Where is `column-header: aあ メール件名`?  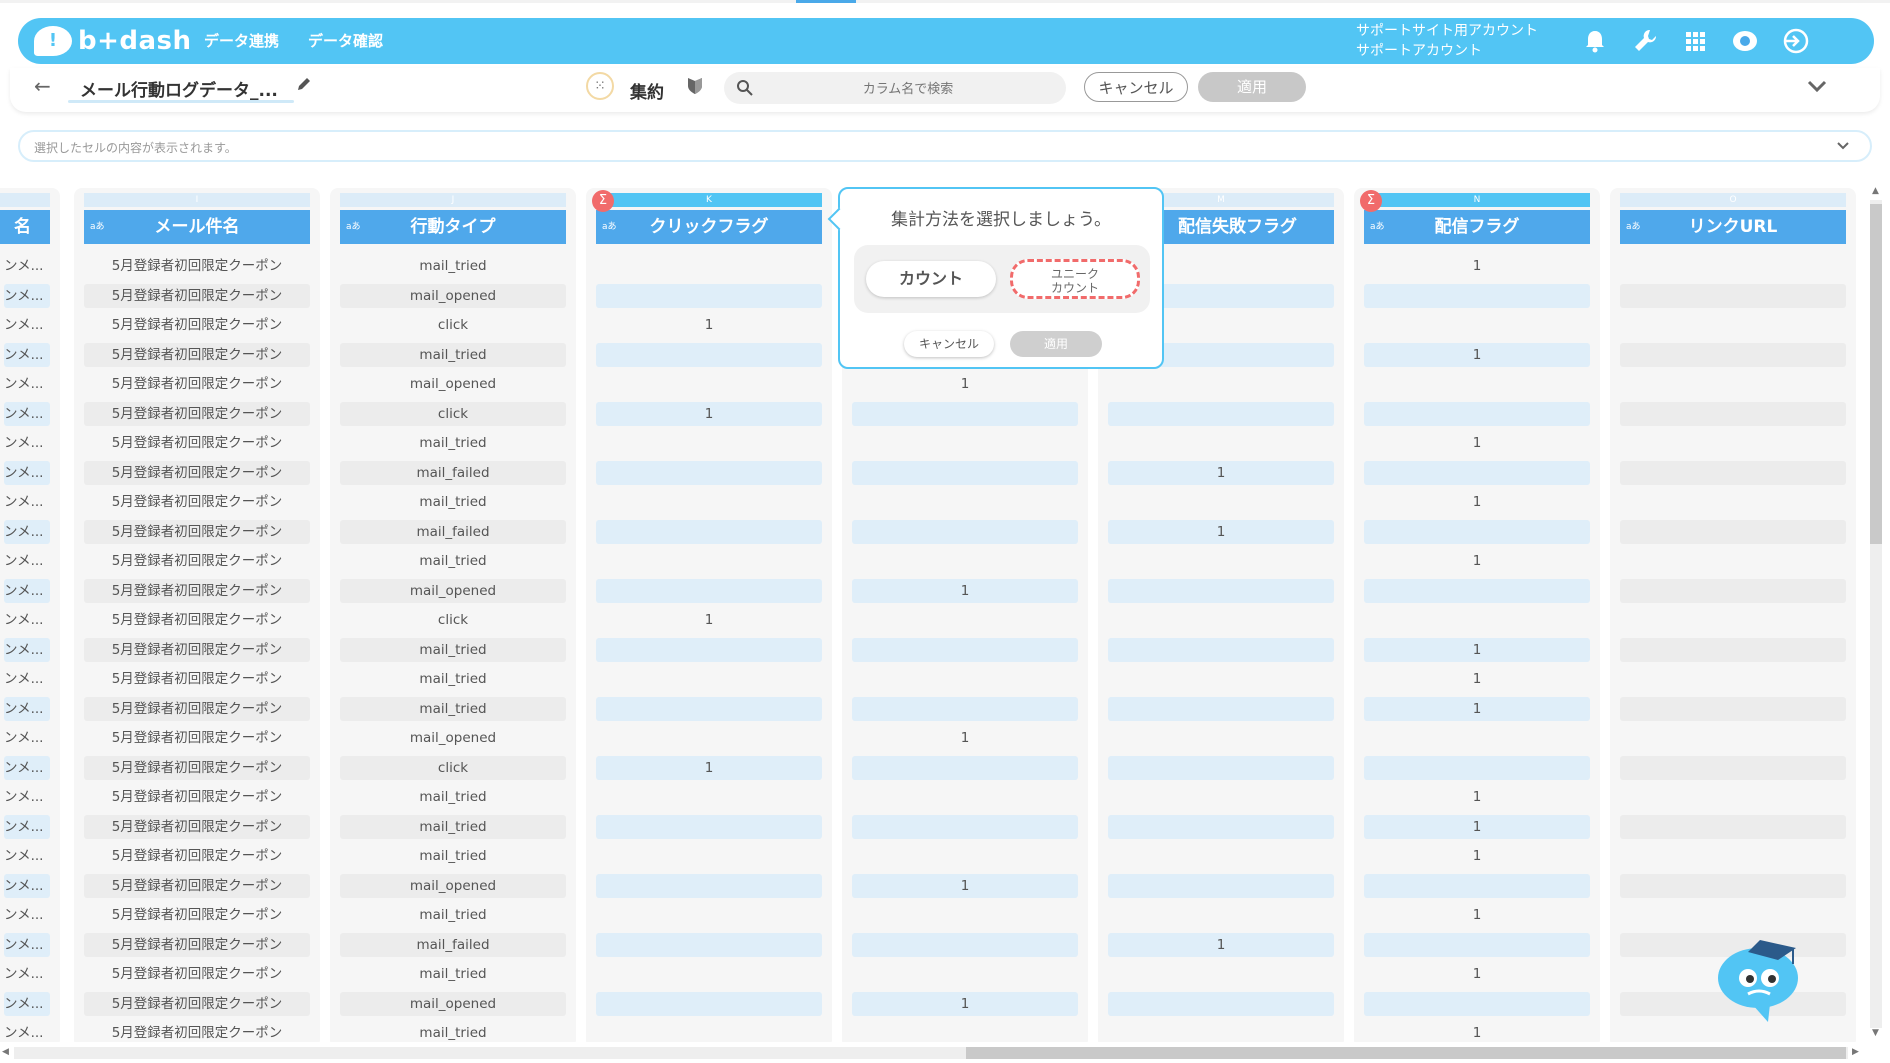
column-header: aあ メール件名 is located at coordinates (197, 227).